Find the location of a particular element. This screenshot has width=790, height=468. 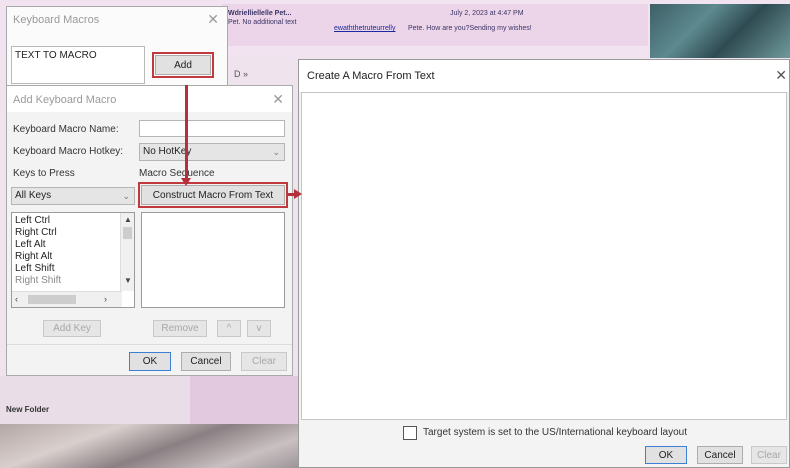

keys-vertical-scrollbar: ▲ ▼ is located at coordinates (127, 252).